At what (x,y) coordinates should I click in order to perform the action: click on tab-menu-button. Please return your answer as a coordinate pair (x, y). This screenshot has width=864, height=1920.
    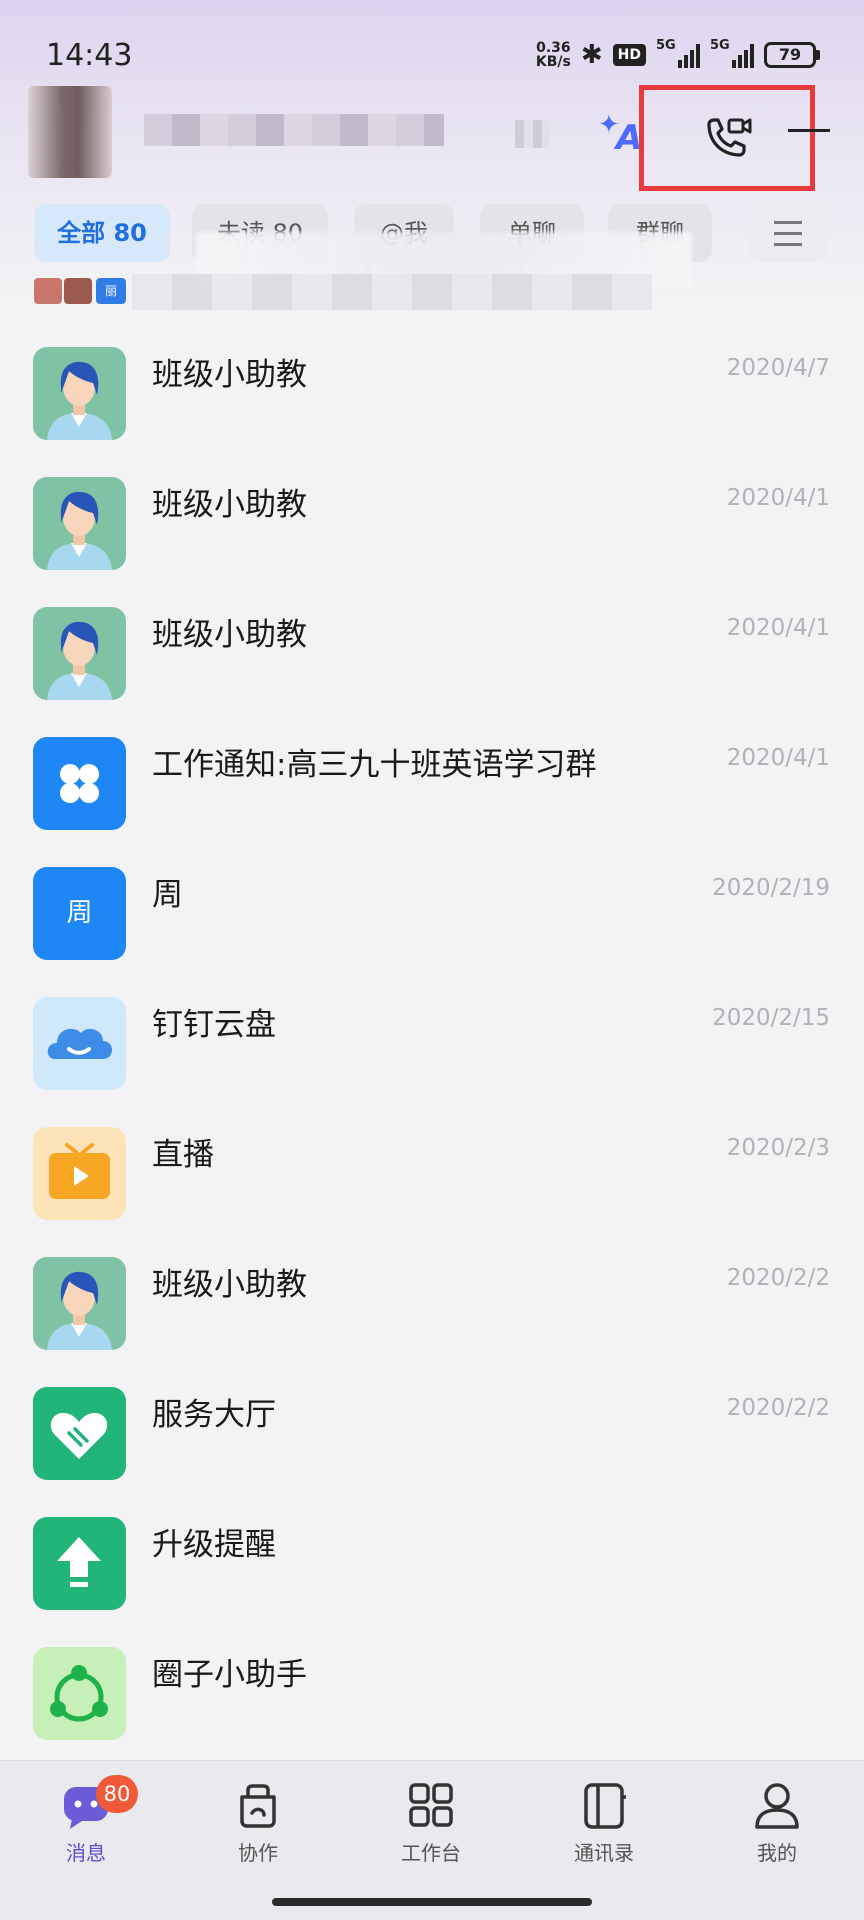
    Looking at the image, I should click on (788, 233).